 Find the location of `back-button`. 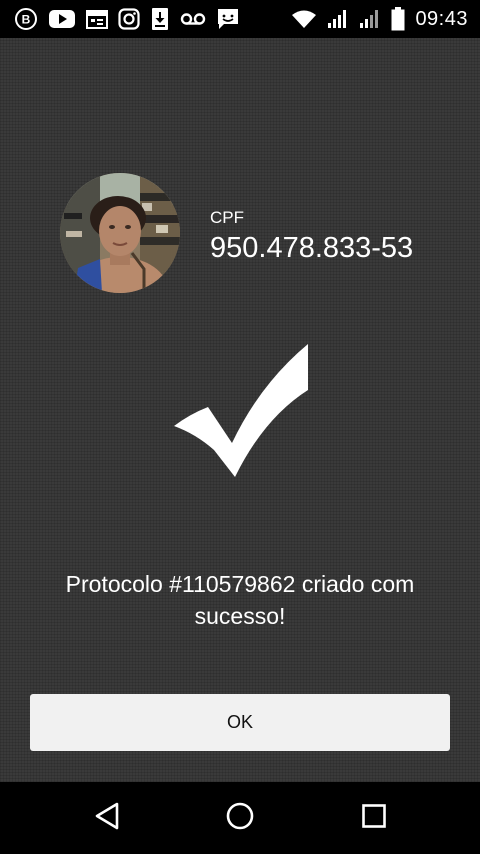

back-button is located at coordinates (107, 818).